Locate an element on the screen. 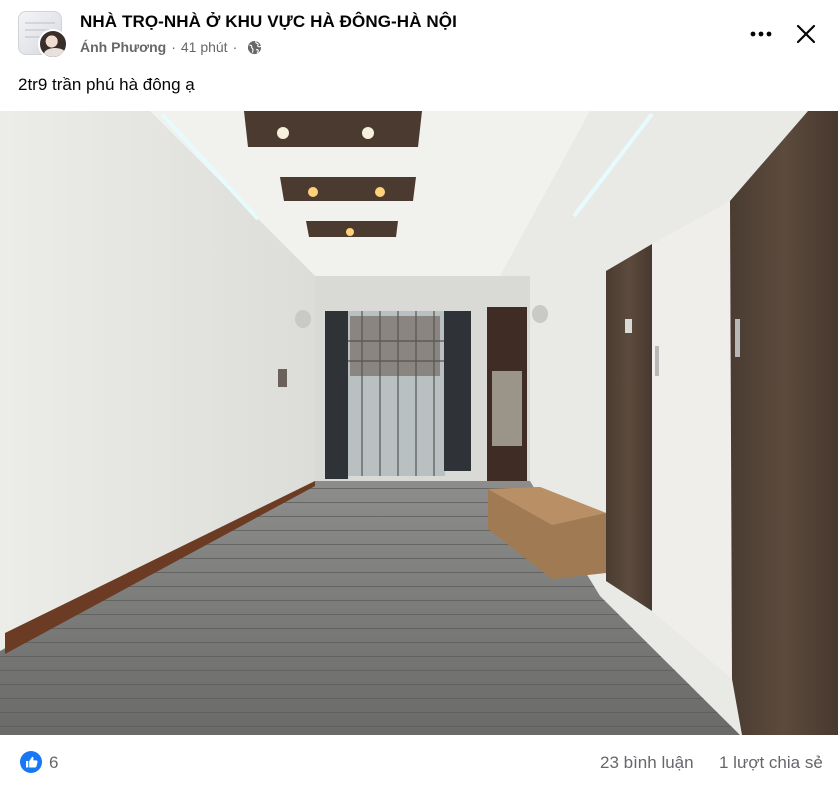  author-name: Ánh Phương is located at coordinates (123, 47).